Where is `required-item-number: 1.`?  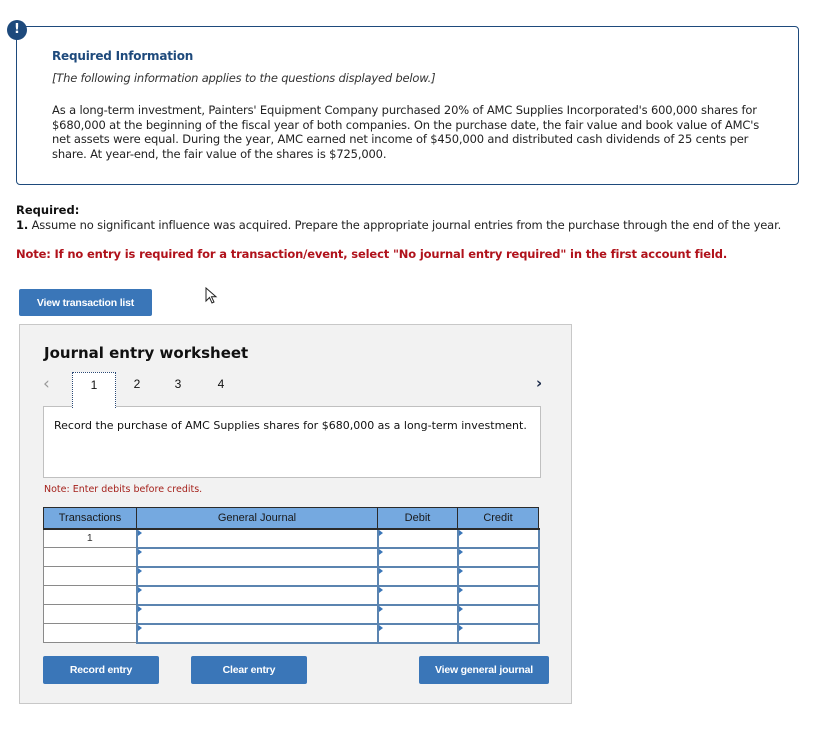 required-item-number: 1. is located at coordinates (22, 225).